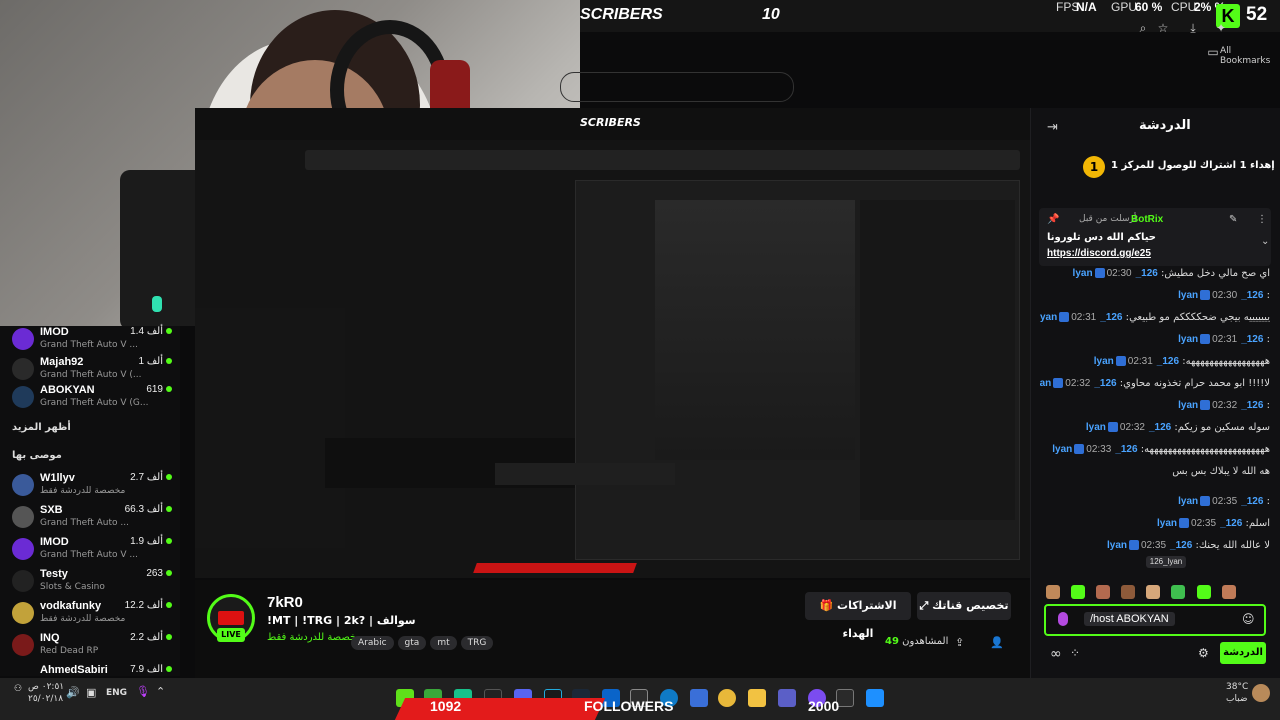  What do you see at coordinates (1203, 653) in the screenshot?
I see `settings-gear-icon: ⚙` at bounding box center [1203, 653].